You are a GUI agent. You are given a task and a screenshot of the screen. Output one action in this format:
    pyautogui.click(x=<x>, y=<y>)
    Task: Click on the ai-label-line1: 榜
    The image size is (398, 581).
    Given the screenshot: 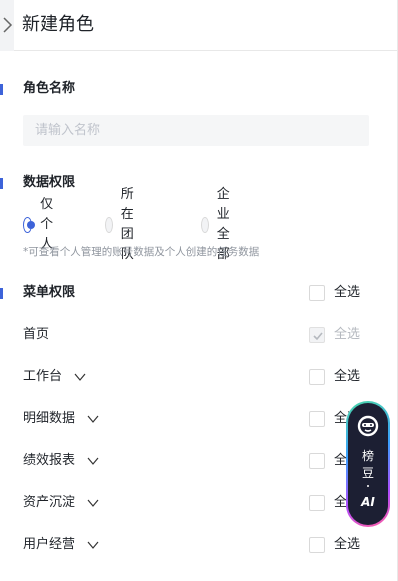 What is the action you would take?
    pyautogui.click(x=367, y=456)
    